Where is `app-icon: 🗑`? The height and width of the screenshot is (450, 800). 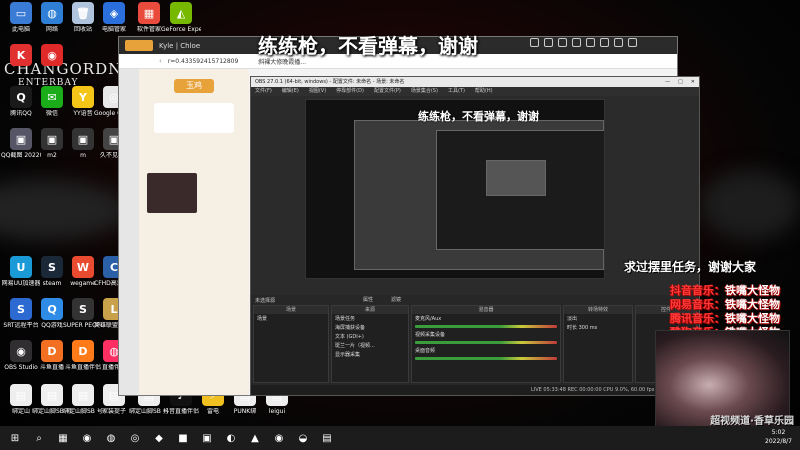 app-icon: 🗑 is located at coordinates (83, 13).